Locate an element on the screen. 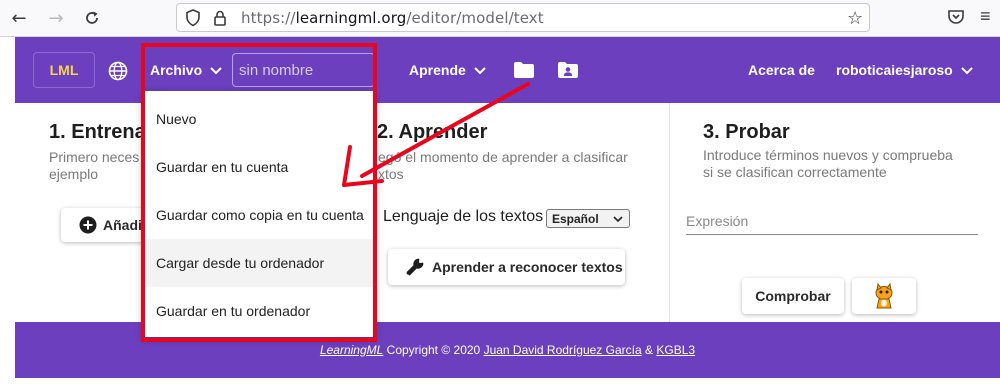  annotation-arrow-icon is located at coordinates (436, 134).